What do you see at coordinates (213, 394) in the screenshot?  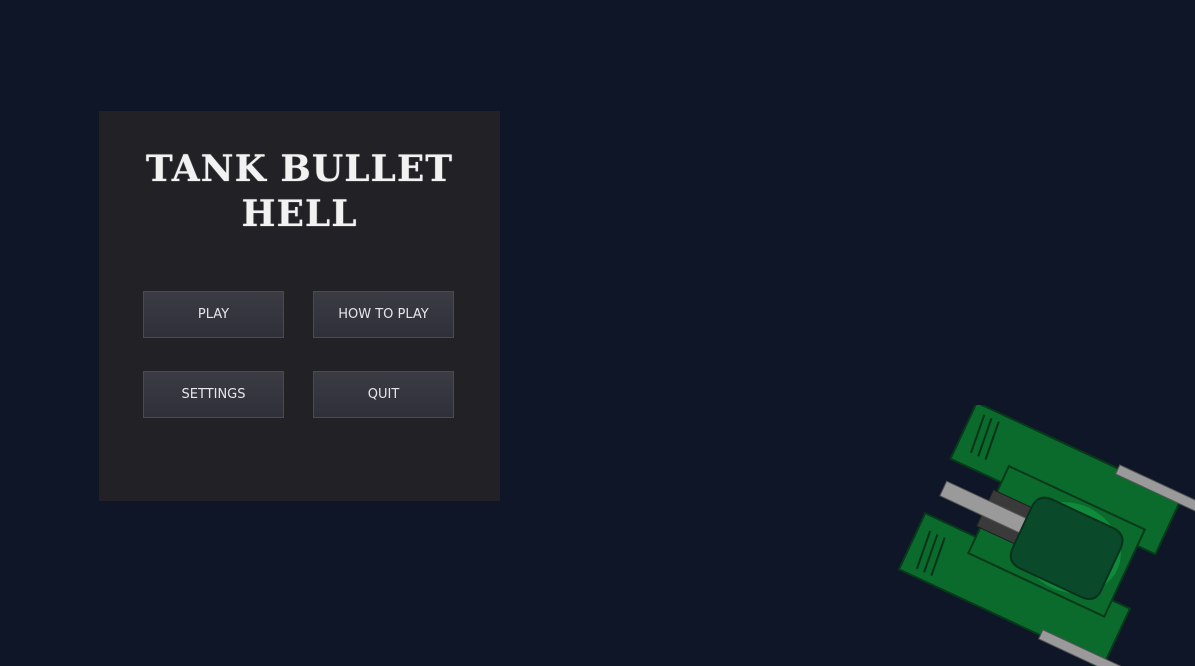 I see `settings-button: SETTINGS` at bounding box center [213, 394].